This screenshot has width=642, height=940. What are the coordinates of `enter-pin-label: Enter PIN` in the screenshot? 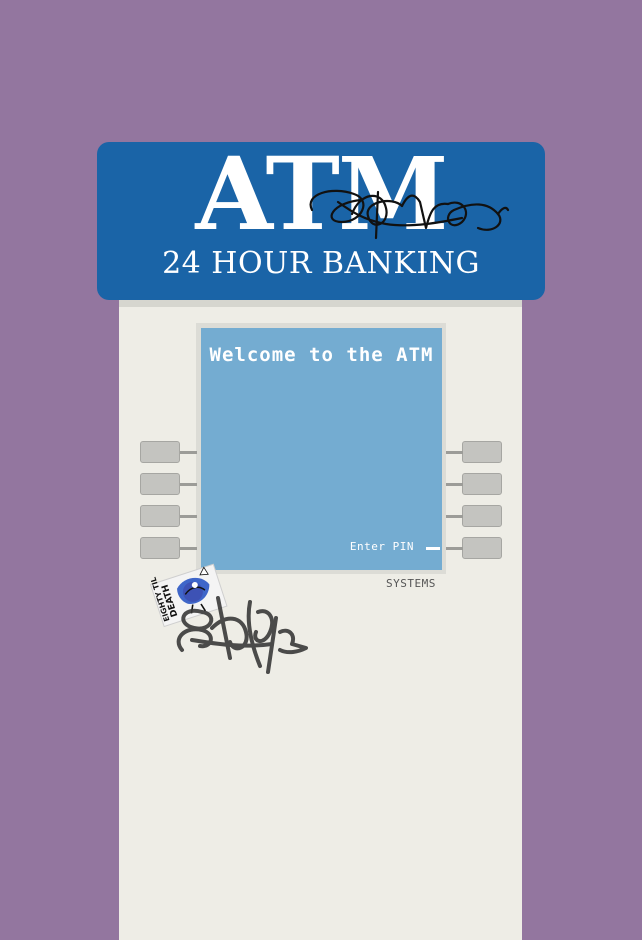 It's located at (381, 546).